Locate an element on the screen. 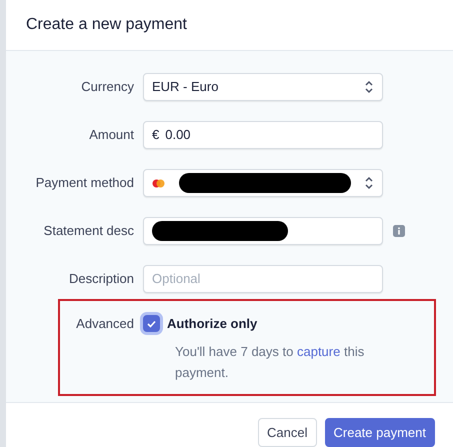 This screenshot has width=453, height=447. cancel-button: Cancel is located at coordinates (287, 432).